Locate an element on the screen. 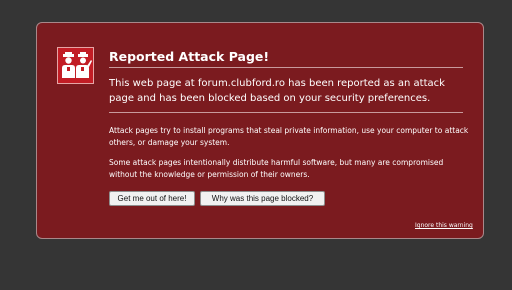 Image resolution: width=512 pixels, height=290 pixels. get-me-out-button: Get me out of here! is located at coordinates (152, 198).